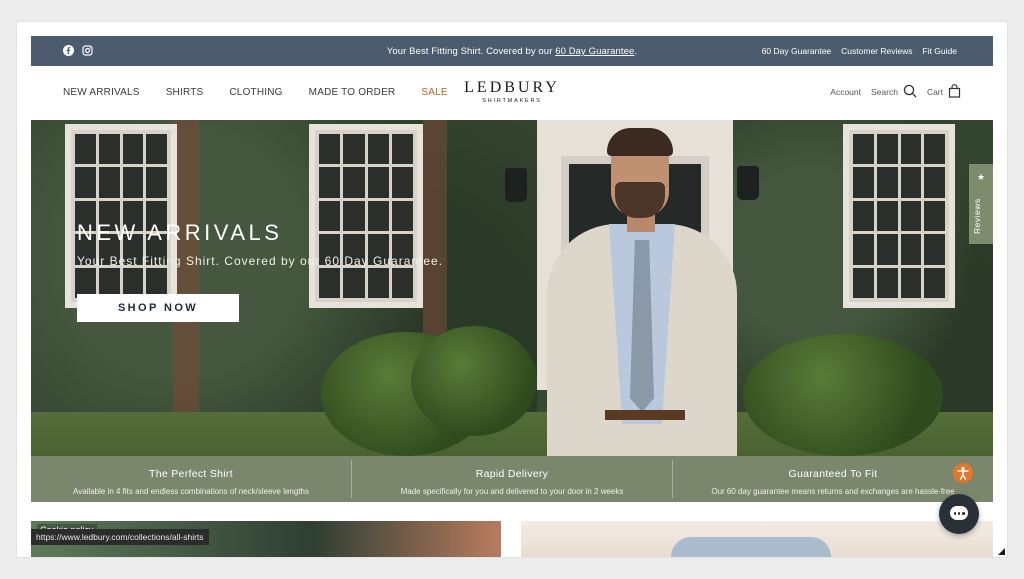 Image resolution: width=1024 pixels, height=579 pixels. What do you see at coordinates (981, 177) in the screenshot?
I see `star-icon: ★` at bounding box center [981, 177].